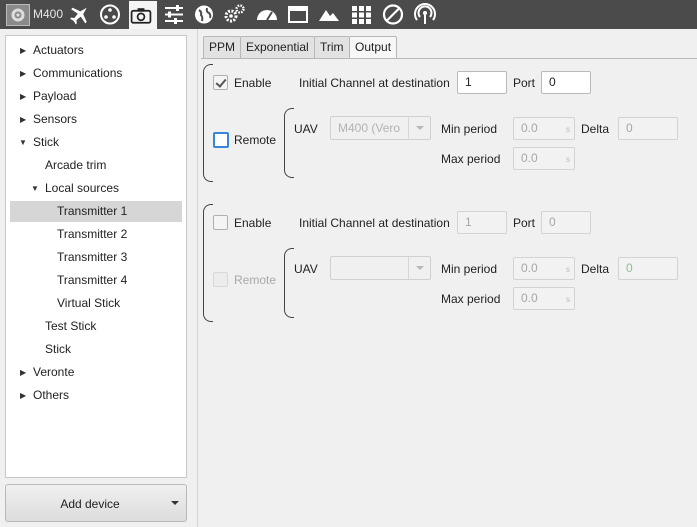  Describe the element at coordinates (552, 222) in the screenshot. I see `port-value-2: 0` at that location.